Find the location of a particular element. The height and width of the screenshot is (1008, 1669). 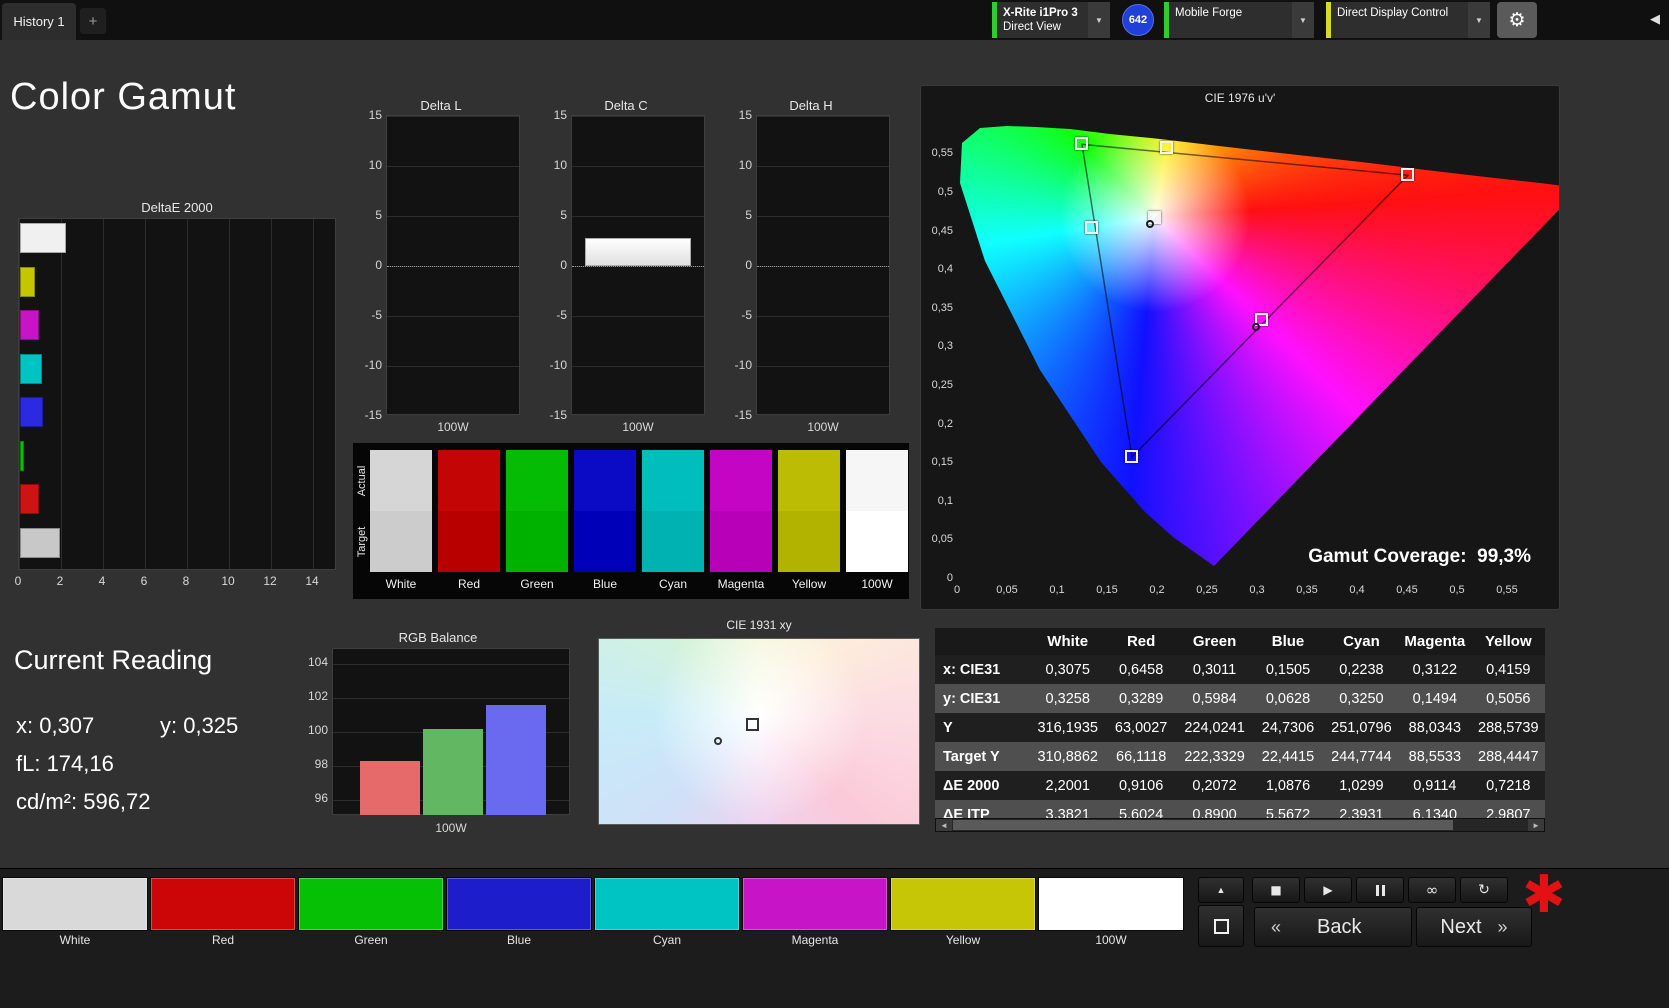

pattern-button-white: White is located at coordinates (75, 913).